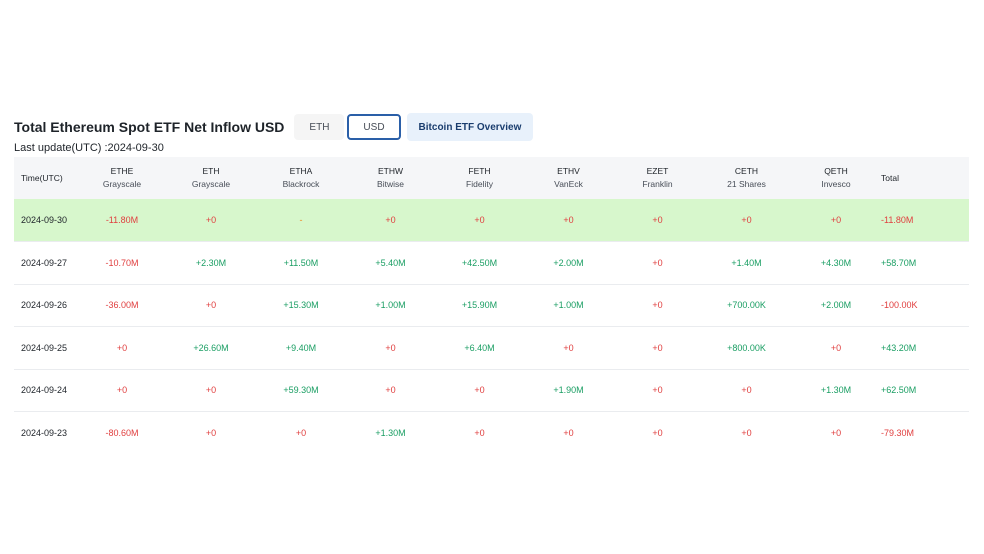 This screenshot has width=984, height=554. I want to click on row-date: 2024-09-26, so click(44, 305).